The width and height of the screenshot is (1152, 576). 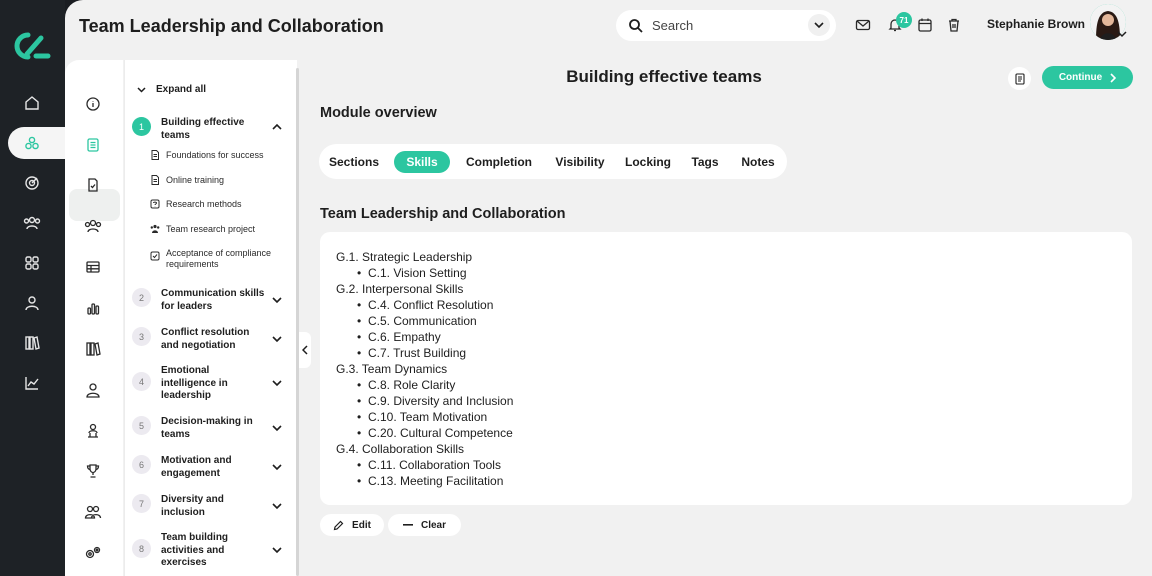 What do you see at coordinates (93, 104) in the screenshot?
I see `info-icon` at bounding box center [93, 104].